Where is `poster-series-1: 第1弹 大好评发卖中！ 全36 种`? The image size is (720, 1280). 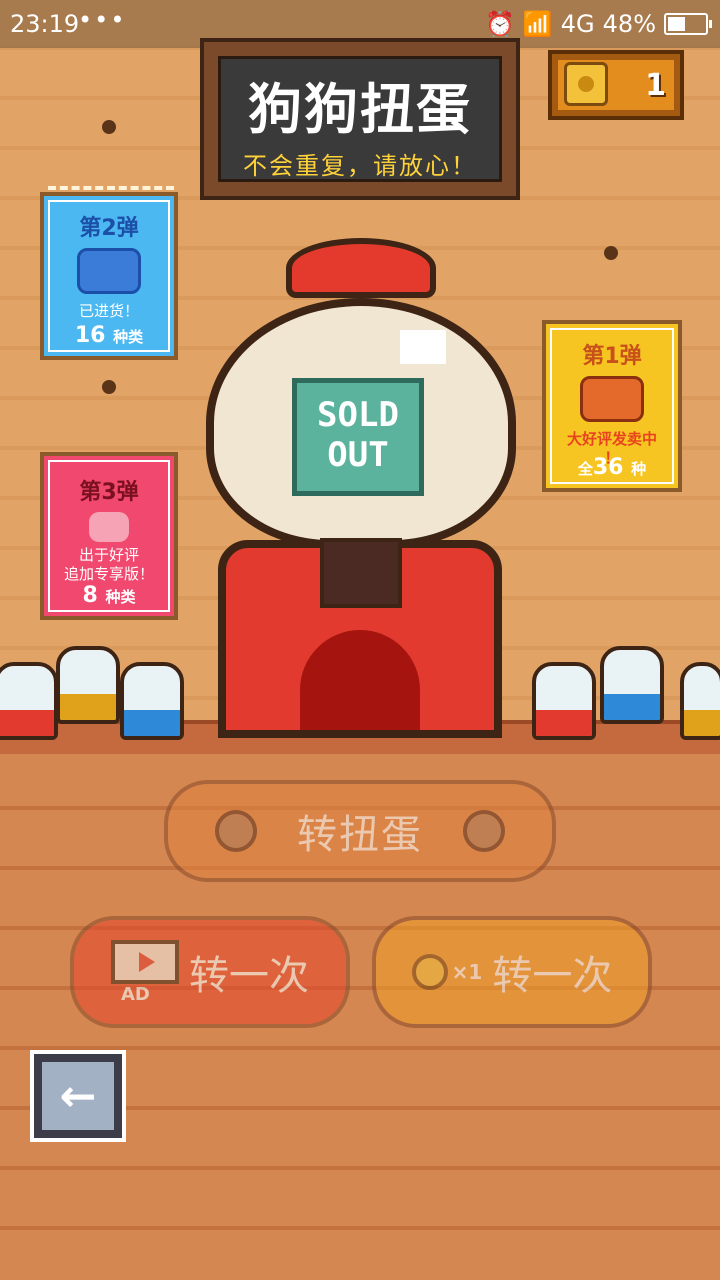 poster-series-1: 第1弹 大好评发卖中！ 全36 种 is located at coordinates (612, 406).